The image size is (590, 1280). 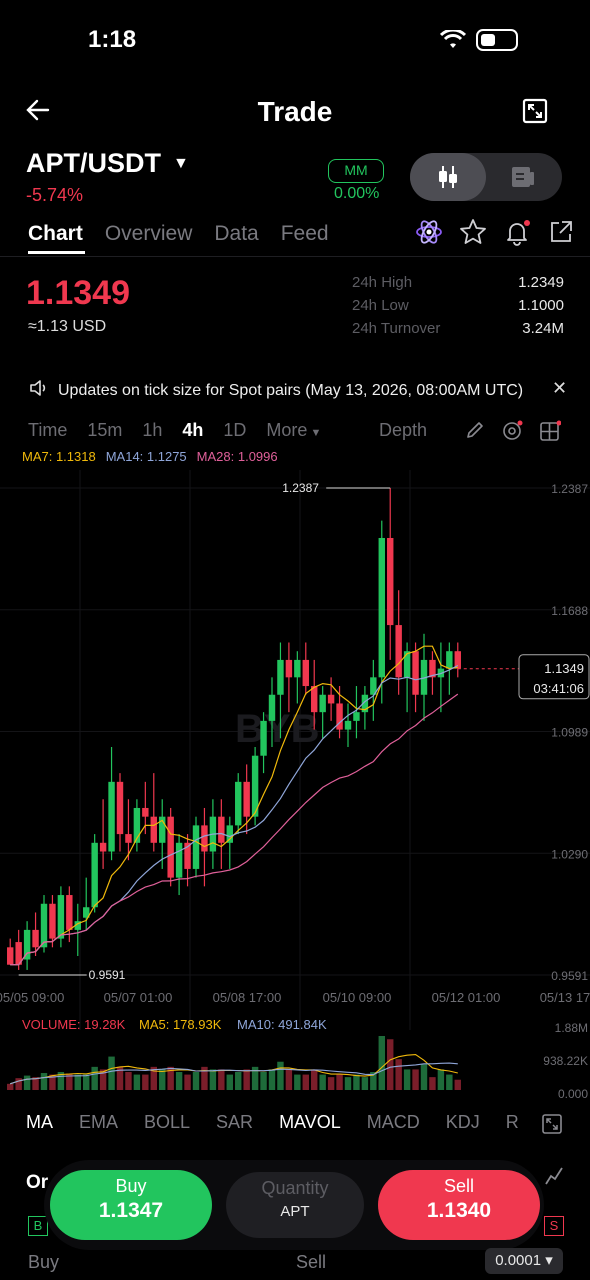 What do you see at coordinates (305, 234) in the screenshot?
I see `tab-feed: Feed` at bounding box center [305, 234].